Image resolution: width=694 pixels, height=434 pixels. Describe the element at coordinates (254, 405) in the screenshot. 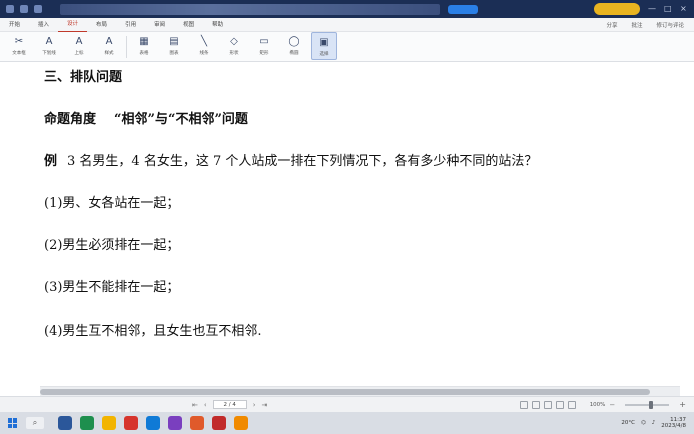

I see `next-page-icon: ›` at that location.